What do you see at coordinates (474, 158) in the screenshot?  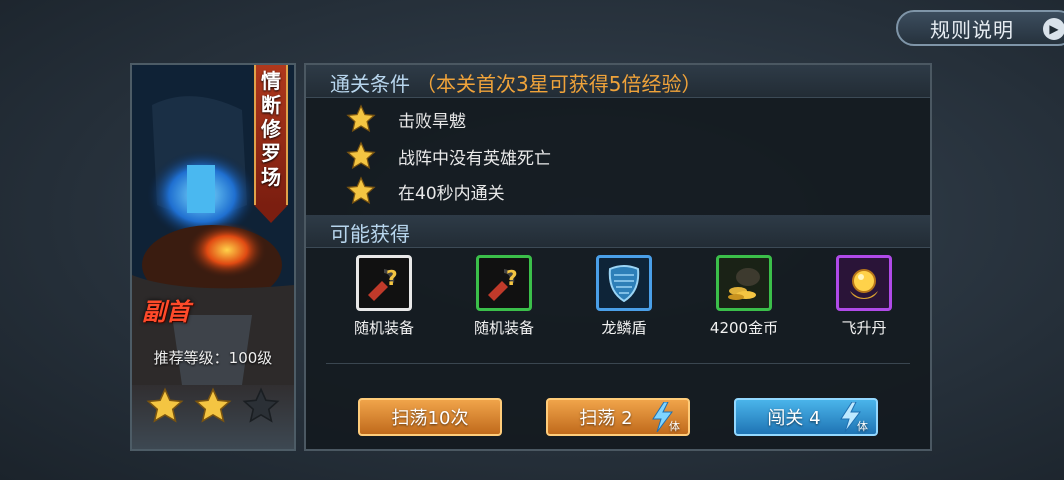 I see `condition-text: 战阵中没有英雄死亡` at bounding box center [474, 158].